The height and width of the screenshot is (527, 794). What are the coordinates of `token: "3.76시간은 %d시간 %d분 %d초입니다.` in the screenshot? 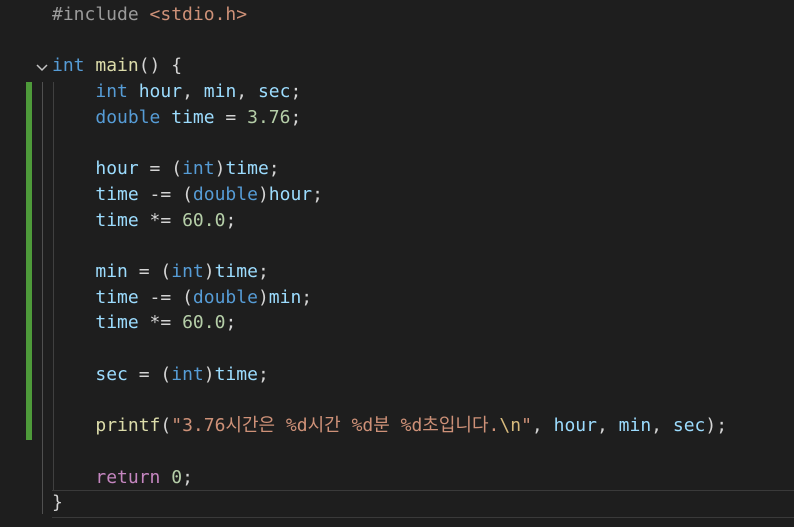 It's located at (335, 426).